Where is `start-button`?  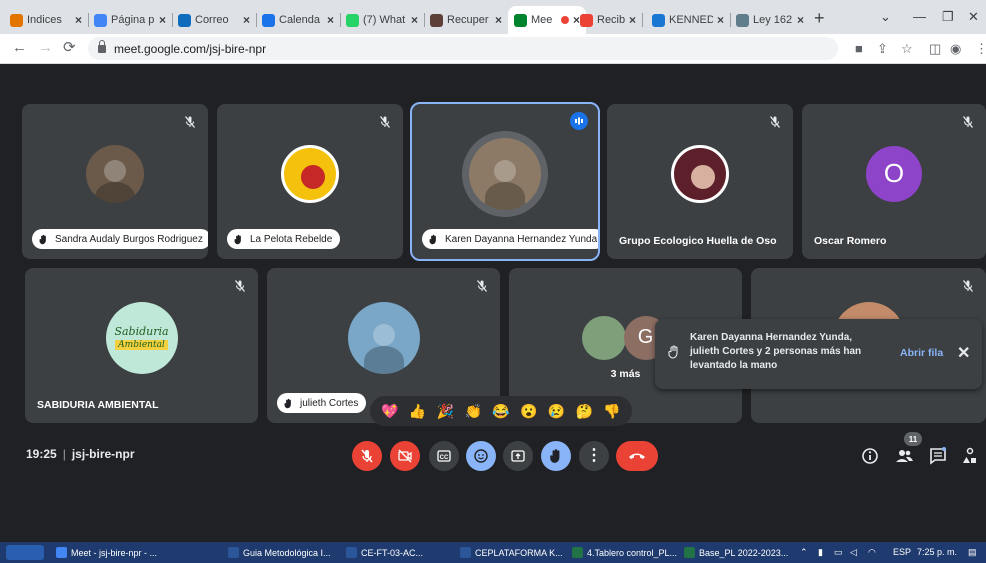
start-button is located at coordinates (25, 552).